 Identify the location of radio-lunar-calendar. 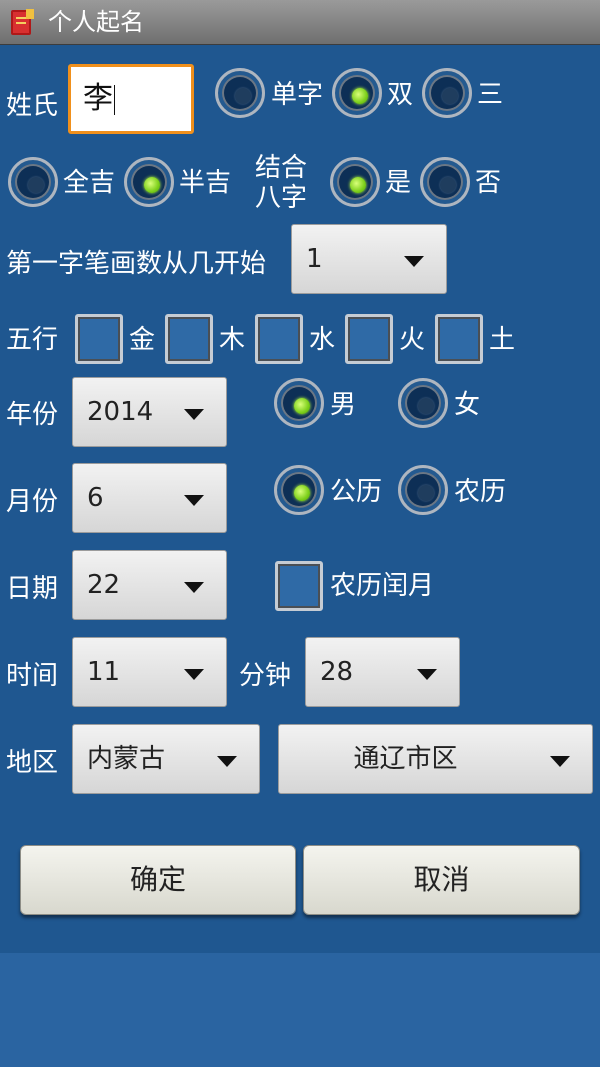
(423, 490).